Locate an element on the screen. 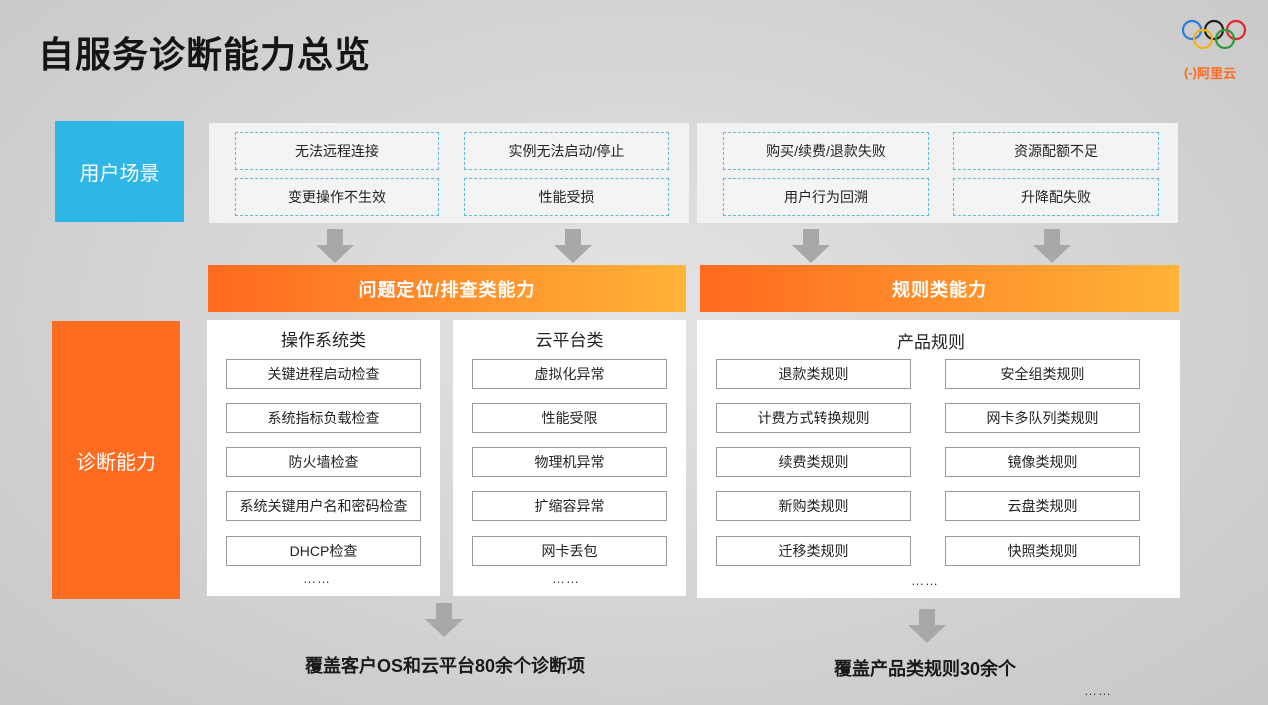  aliyun-bracket-icon: (-) is located at coordinates (1190, 72).